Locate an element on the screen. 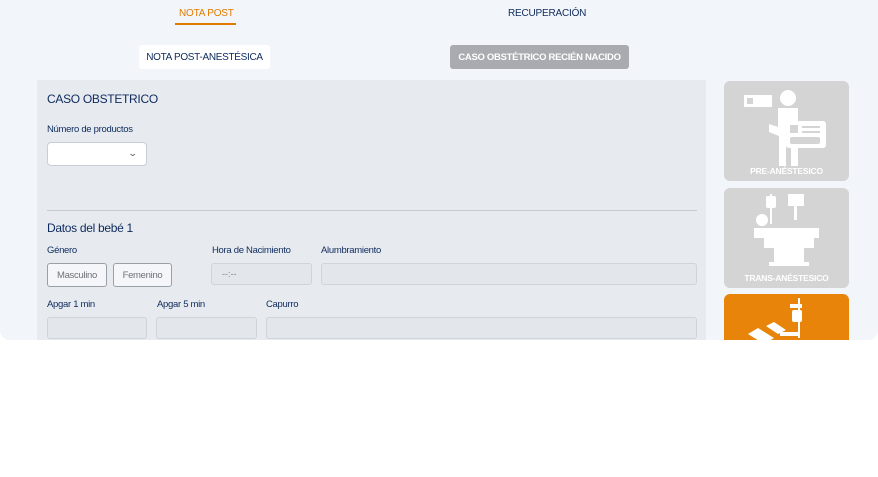 Image resolution: width=878 pixels, height=477 pixels. alumbramiento-label: Alumbramiento is located at coordinates (351, 250).